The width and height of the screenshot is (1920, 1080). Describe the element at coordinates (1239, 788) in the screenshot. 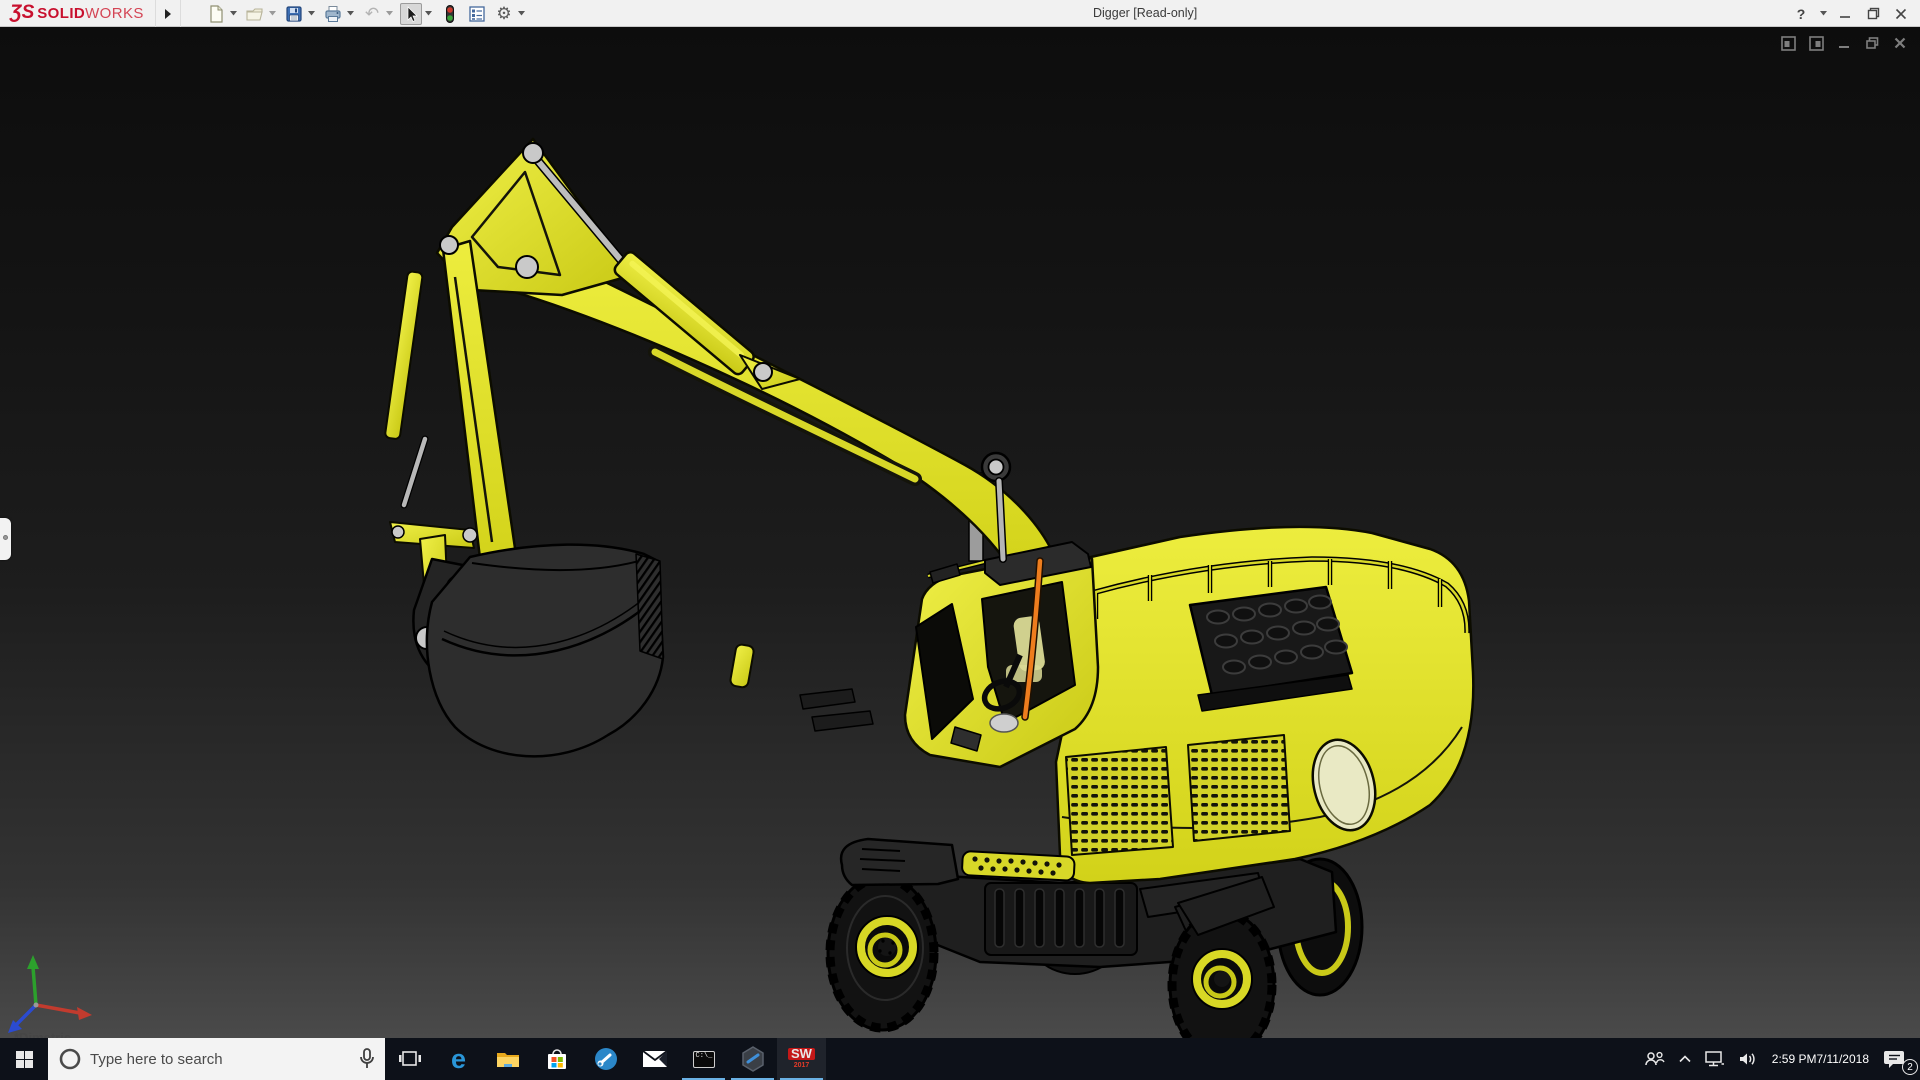

I see `side-grille-right` at that location.